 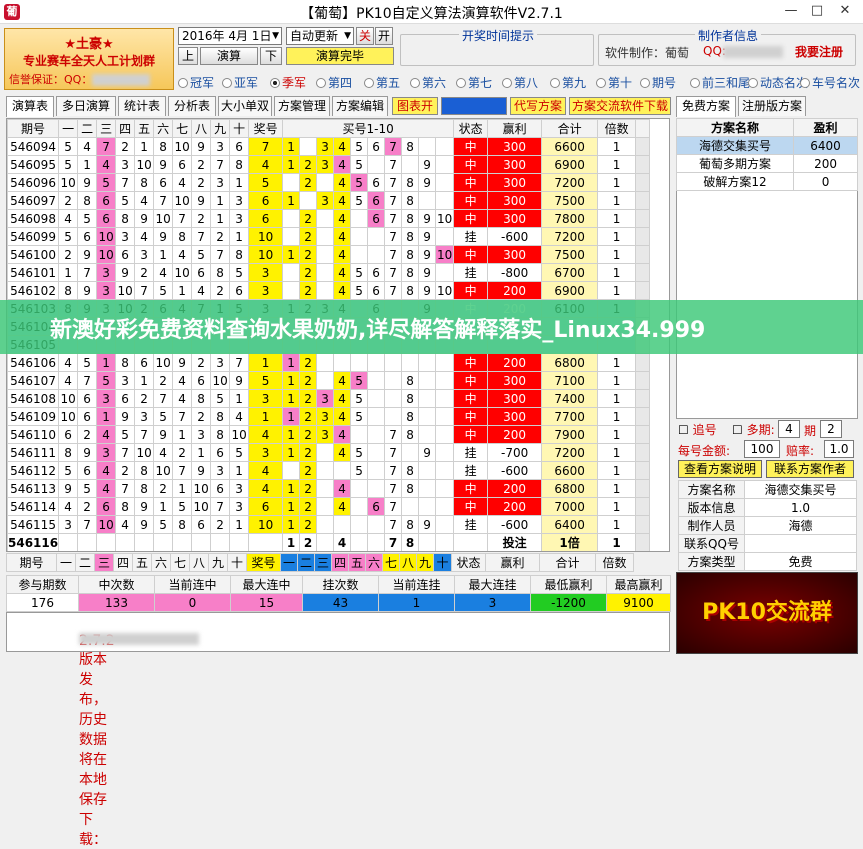 I want to click on table-row: 546096 10 9 5 7 8 6 4 2 3 1 5 2 4 5 6 7 8 9 中 300 7200 1, so click(x=329, y=182).